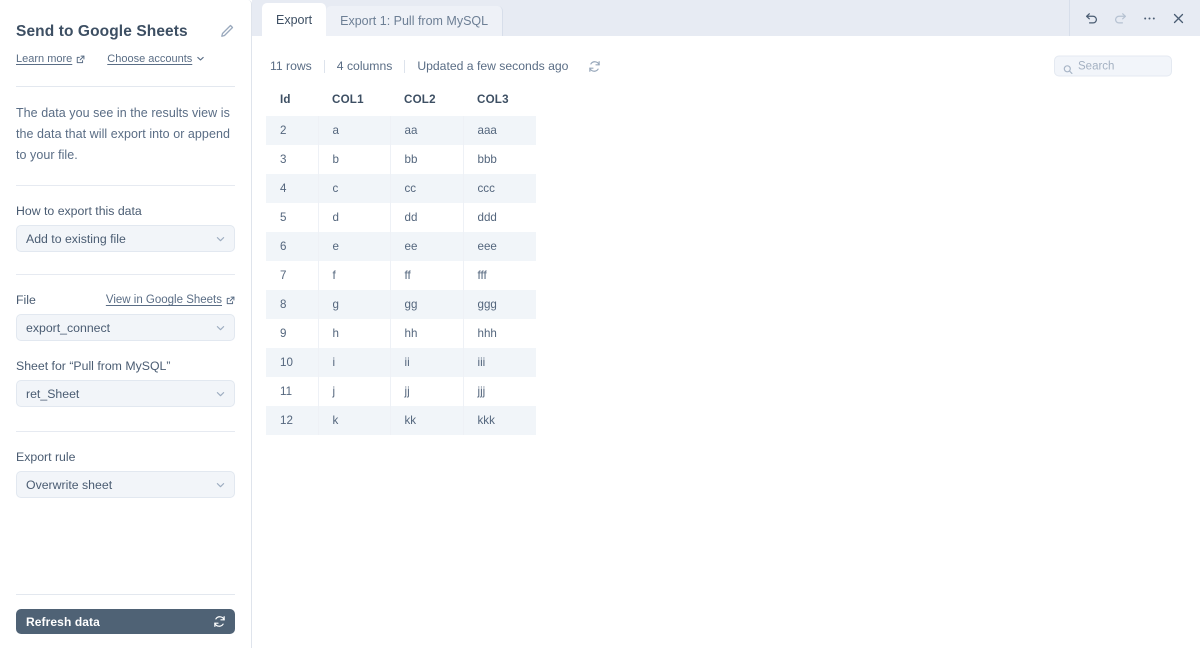 The width and height of the screenshot is (1200, 648). What do you see at coordinates (427, 275) in the screenshot?
I see `table-cell: ff` at bounding box center [427, 275].